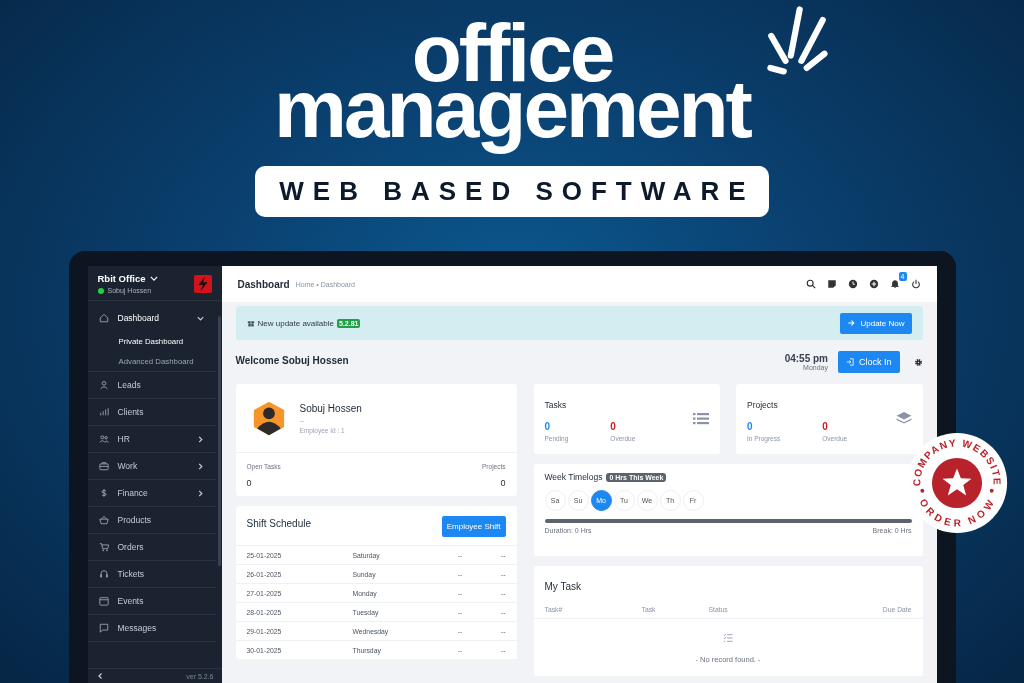 This screenshot has height=683, width=1024. I want to click on update-now-button: Update Now, so click(876, 323).